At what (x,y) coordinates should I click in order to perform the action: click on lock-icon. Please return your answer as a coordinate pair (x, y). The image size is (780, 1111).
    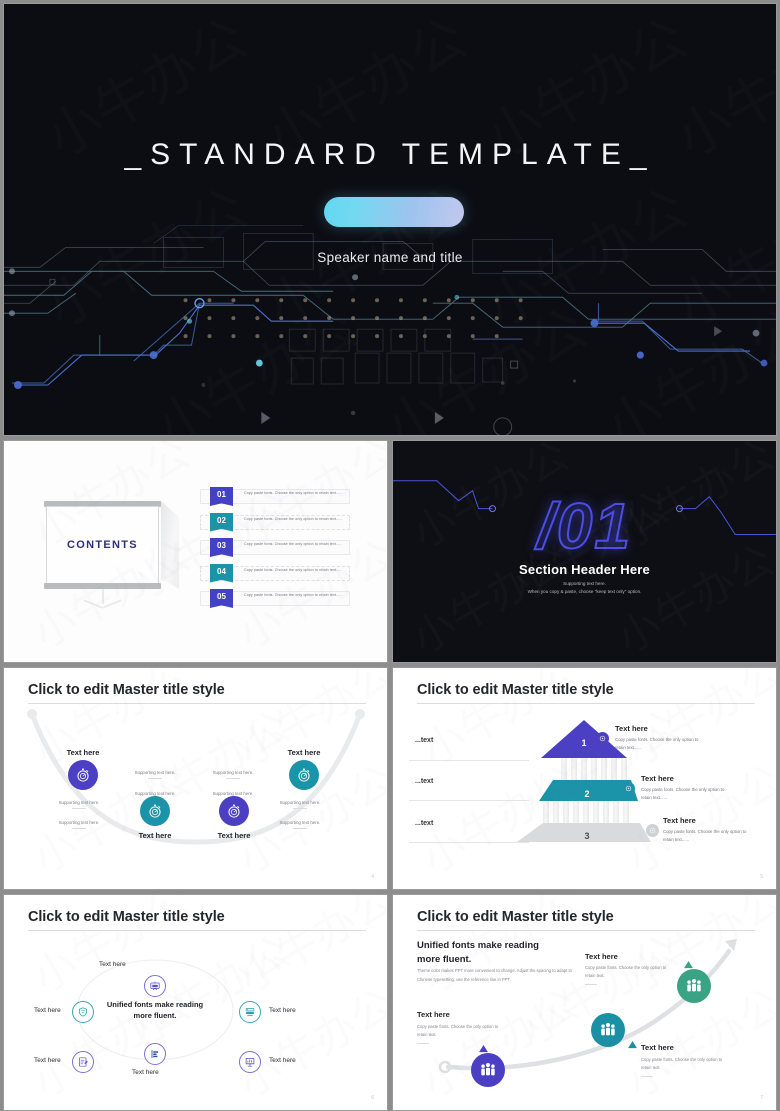
    Looking at the image, I should click on (652, 830).